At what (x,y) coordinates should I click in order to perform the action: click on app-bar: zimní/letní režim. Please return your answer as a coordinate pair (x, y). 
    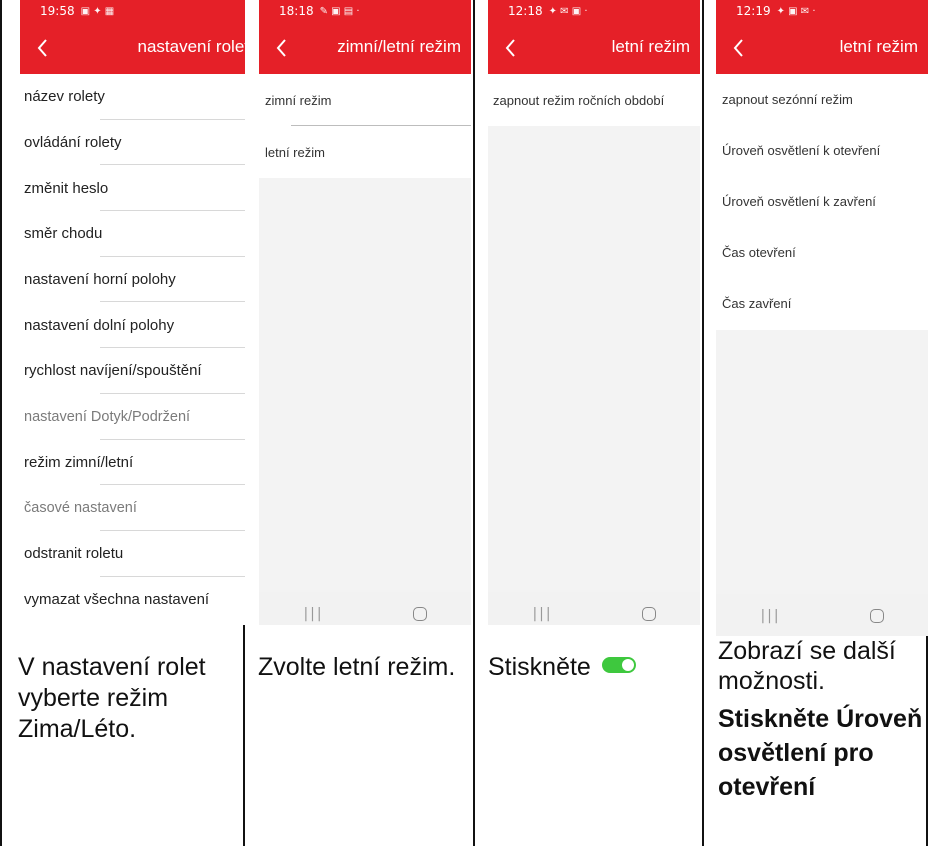
    Looking at the image, I should click on (365, 48).